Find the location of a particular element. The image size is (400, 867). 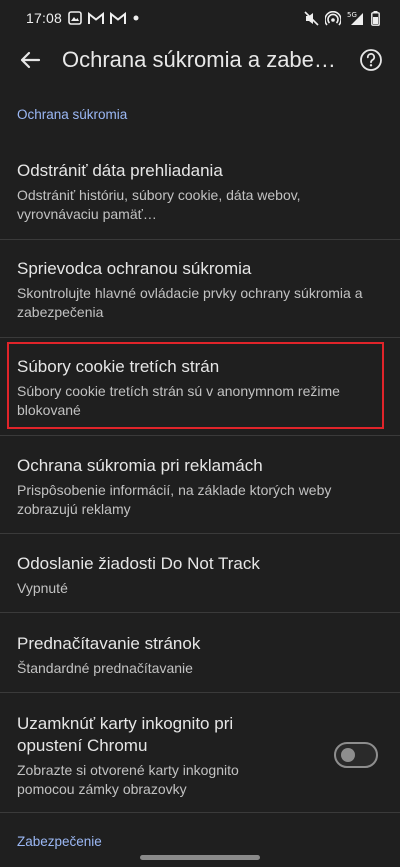

toggle-knob is located at coordinates (348, 755).